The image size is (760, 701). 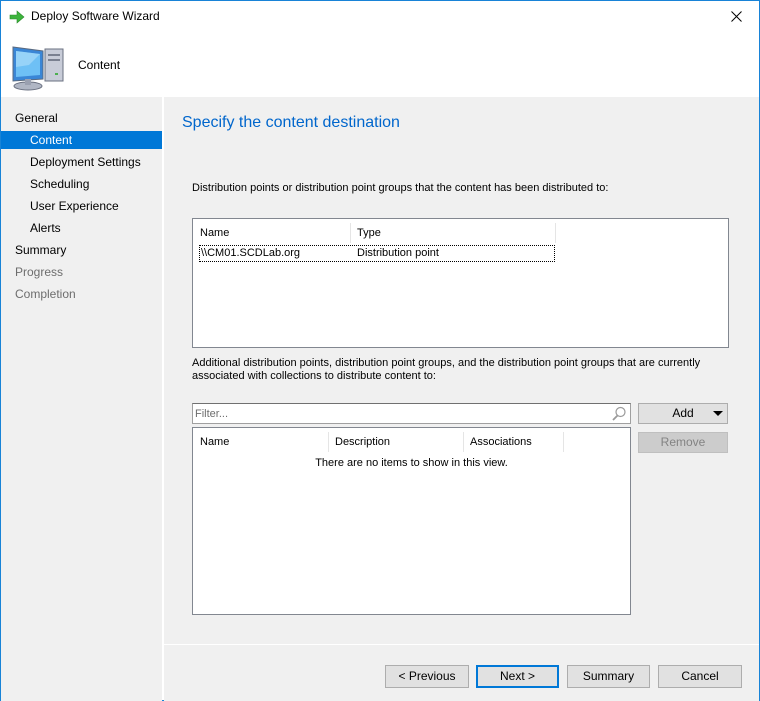 I want to click on empty-message: There are no items to show in this view., so click(x=411, y=463).